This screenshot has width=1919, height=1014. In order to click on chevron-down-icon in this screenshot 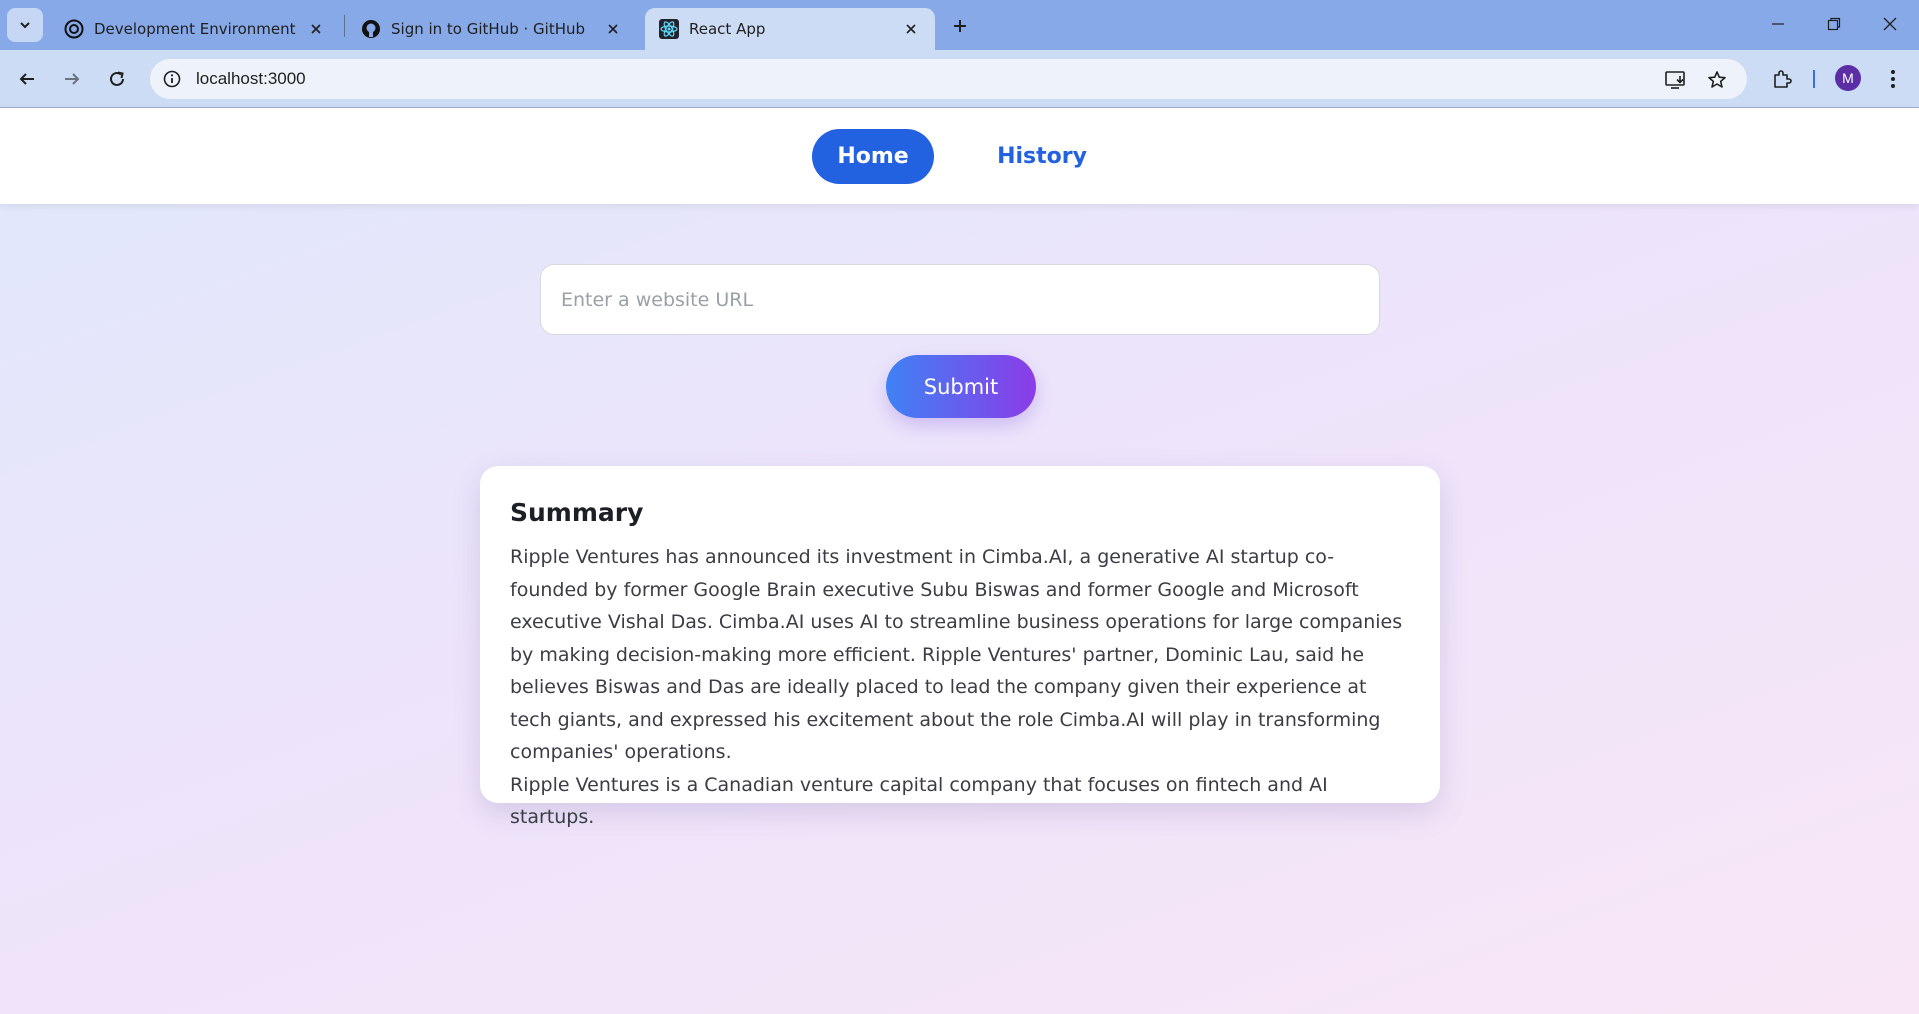, I will do `click(25, 25)`.